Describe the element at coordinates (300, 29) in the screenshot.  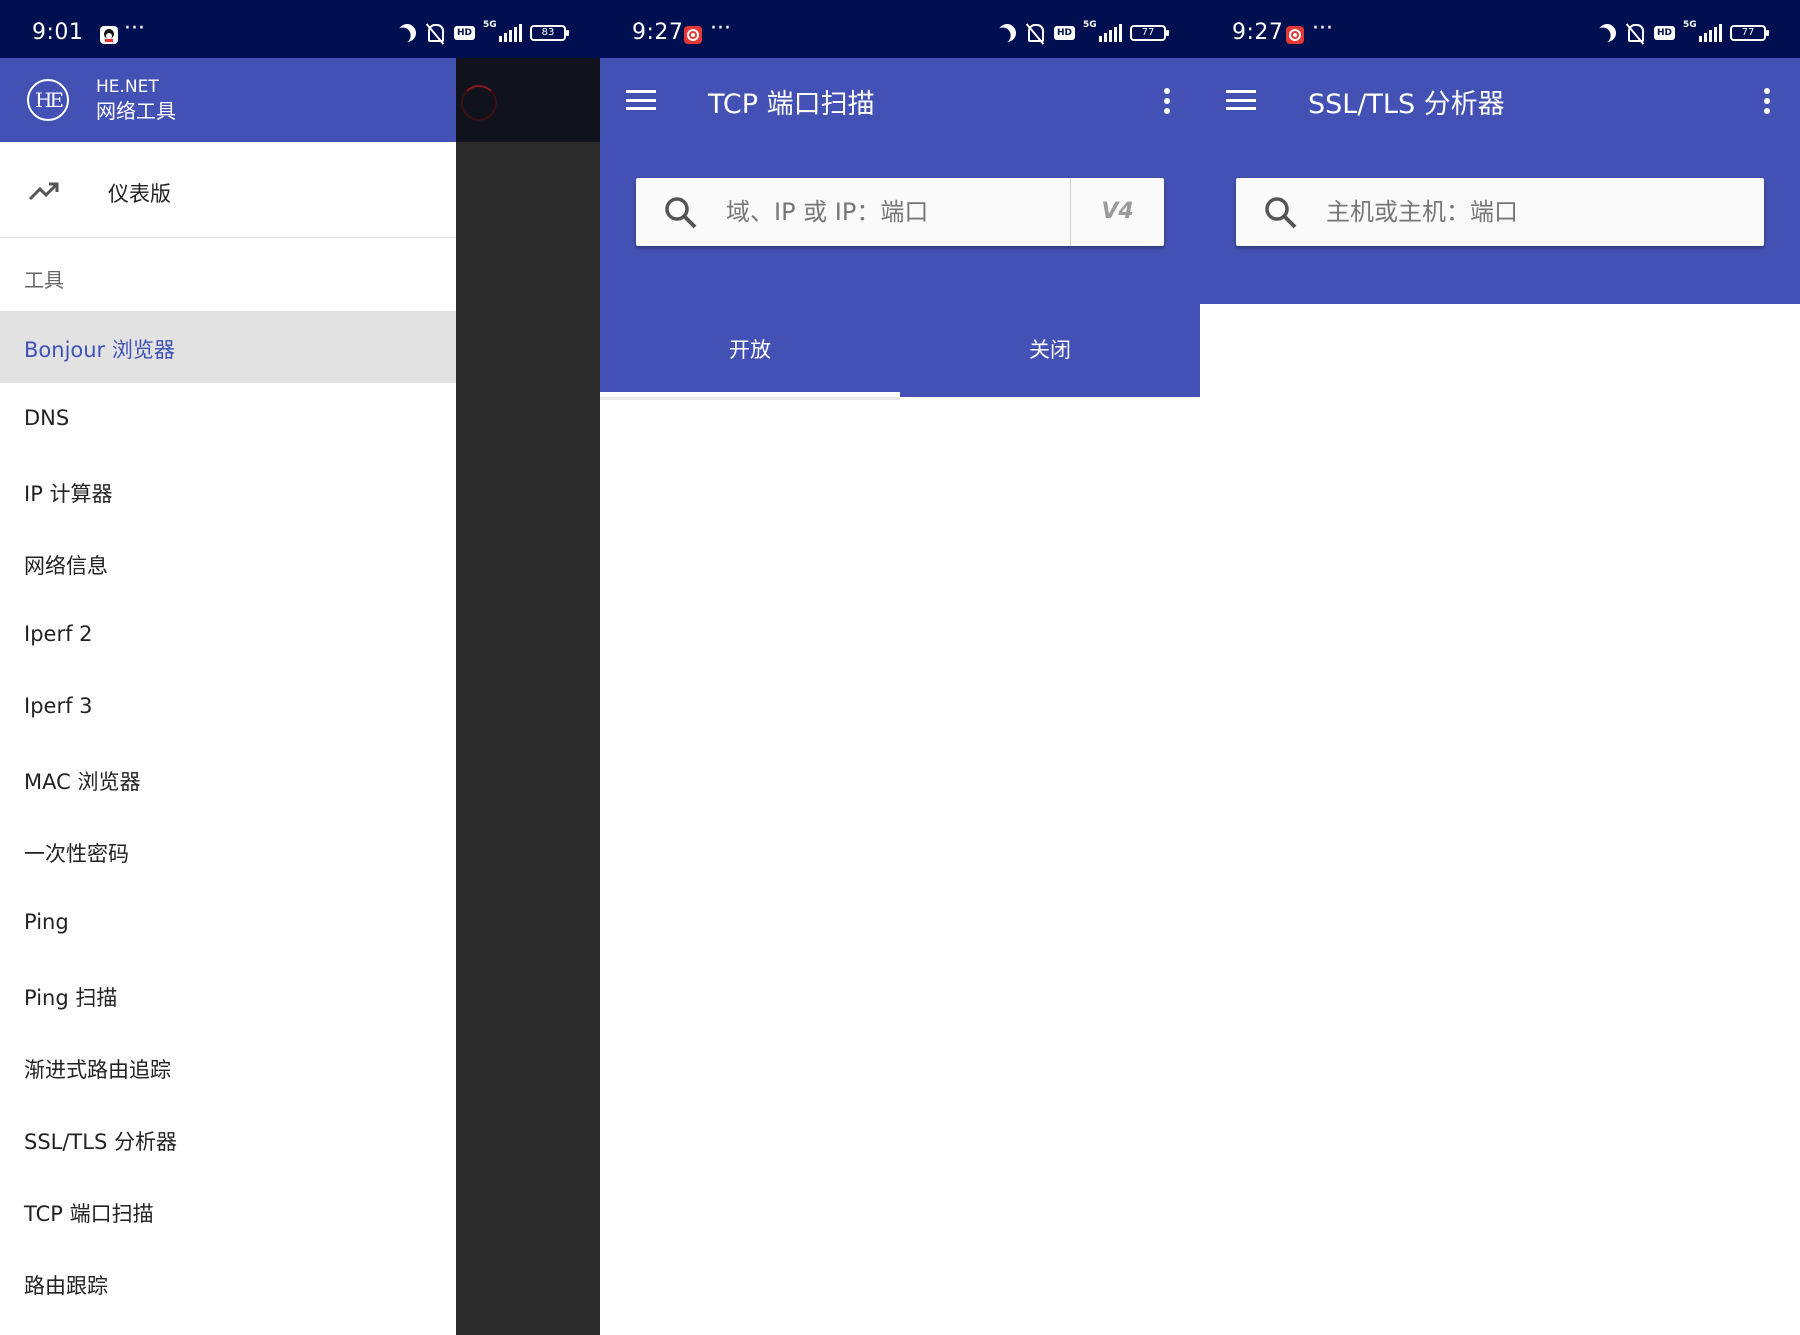
I see `status-bar: 9:01 ··· HD 5G 83` at that location.